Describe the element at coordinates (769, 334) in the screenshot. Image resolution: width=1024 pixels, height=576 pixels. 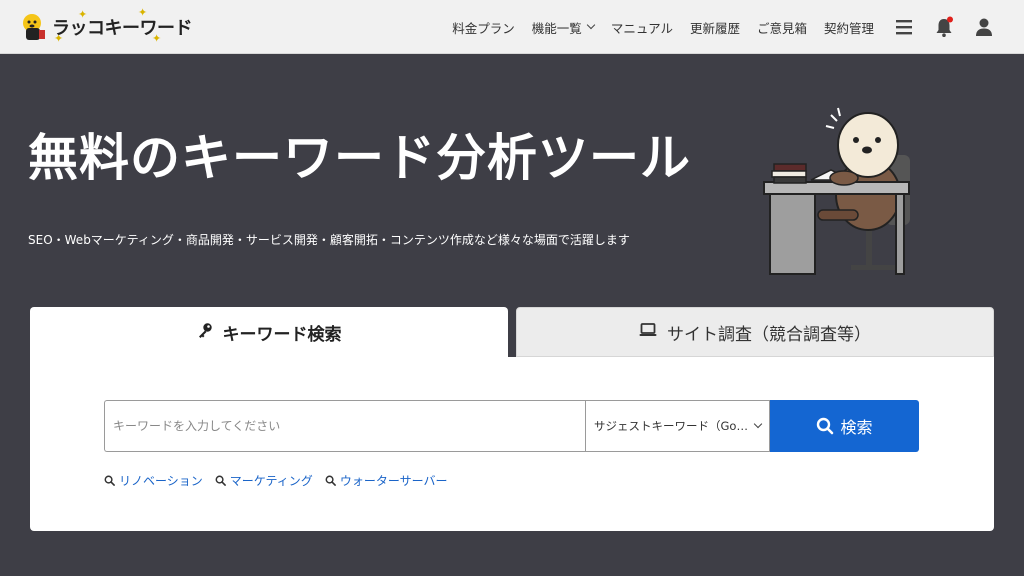
I see `tab-label: サイト調査（競合調査等）` at that location.